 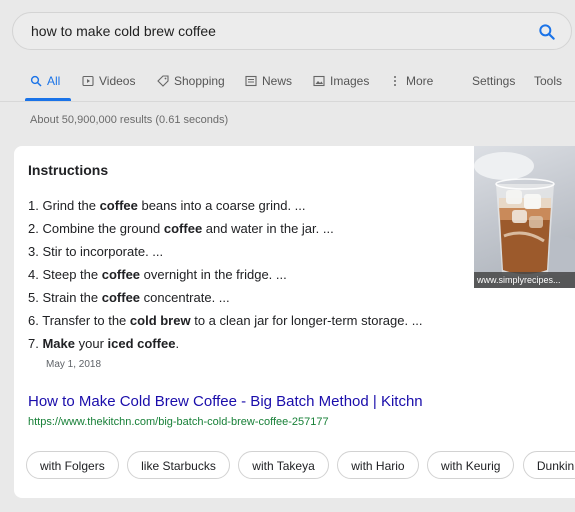 I want to click on instruction-step: 7. Make your iced coffee., so click(x=225, y=343).